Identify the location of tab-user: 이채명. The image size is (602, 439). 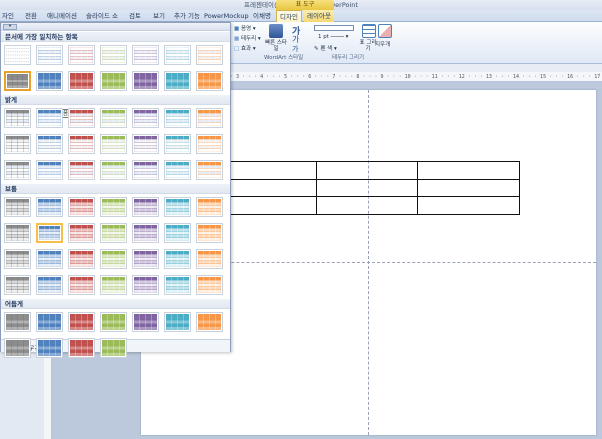
(262, 16).